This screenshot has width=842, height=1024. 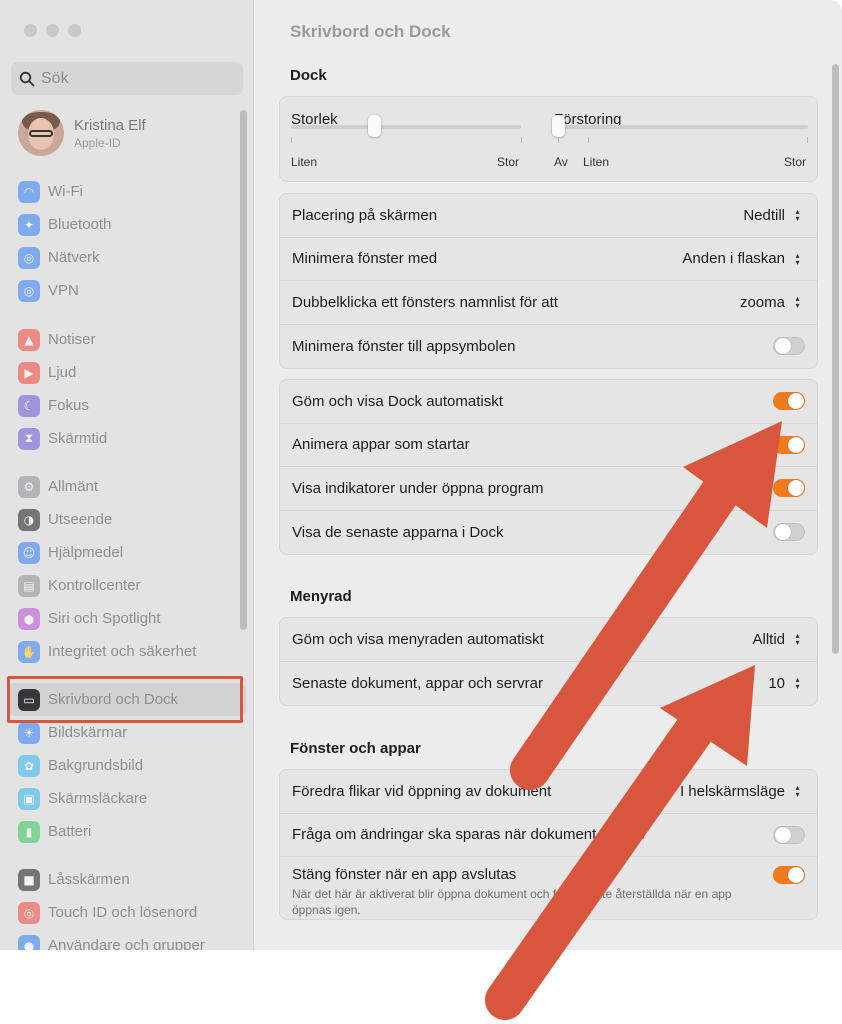 I want to click on sidebar-item-bluetooth: ✦ Bluetooth, so click(x=127, y=224).